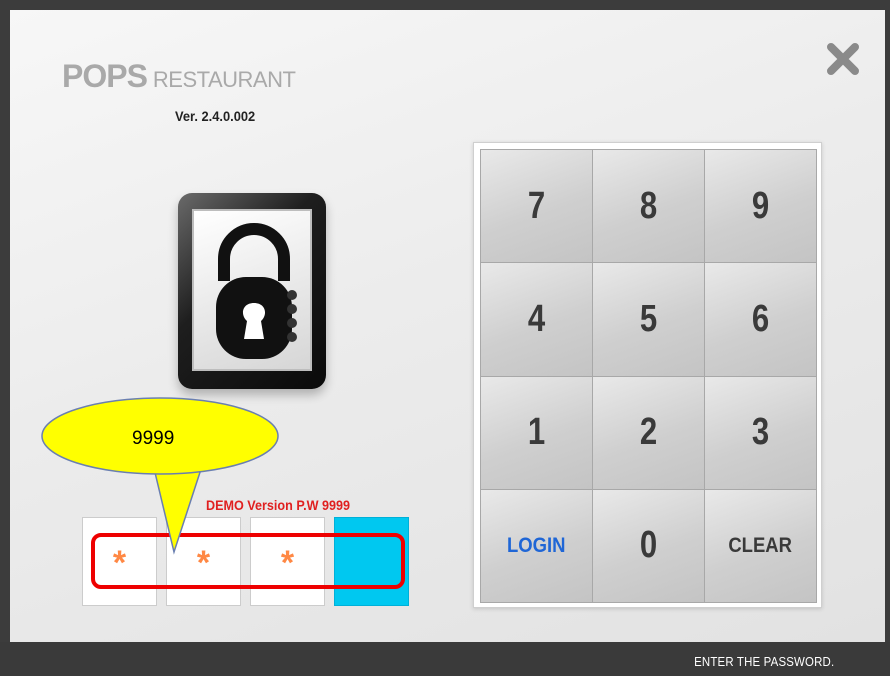 Image resolution: width=890 pixels, height=676 pixels. I want to click on key-3: 3, so click(760, 432).